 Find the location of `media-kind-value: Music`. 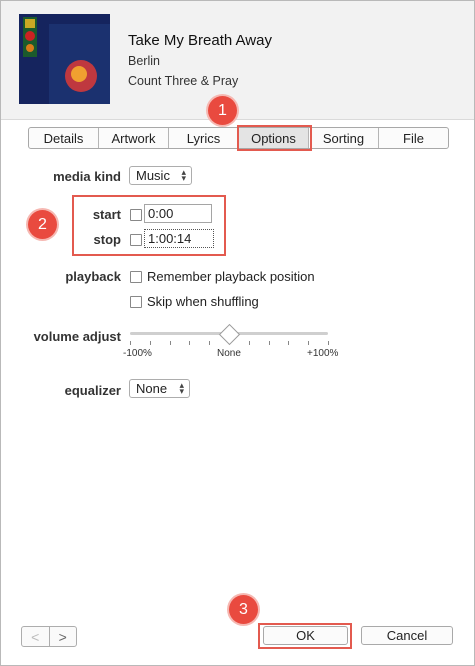

media-kind-value: Music is located at coordinates (153, 175).